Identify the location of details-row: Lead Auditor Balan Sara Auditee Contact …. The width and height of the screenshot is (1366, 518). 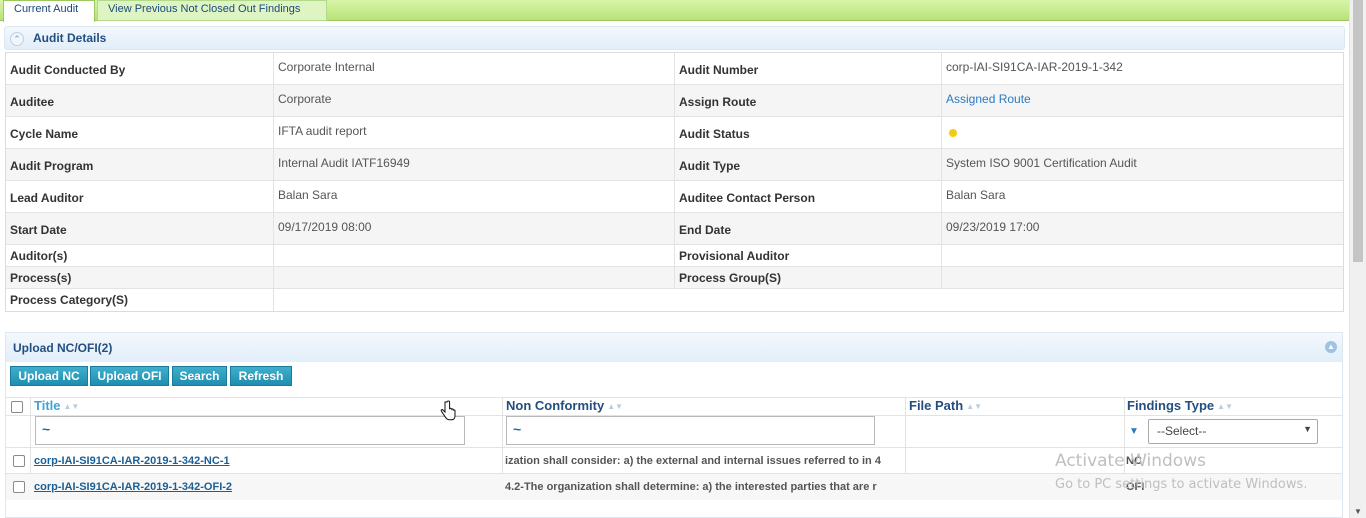
(674, 197).